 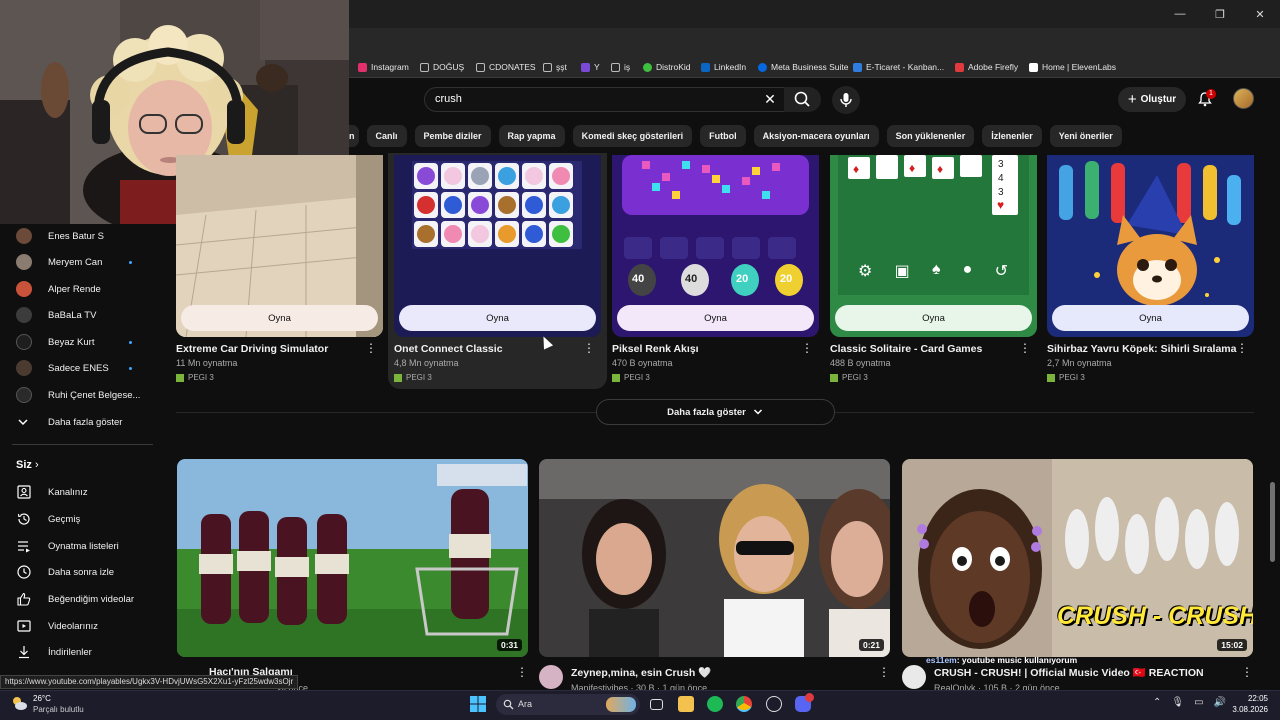 I want to click on bookmark-folder: iş, so click(x=620, y=67).